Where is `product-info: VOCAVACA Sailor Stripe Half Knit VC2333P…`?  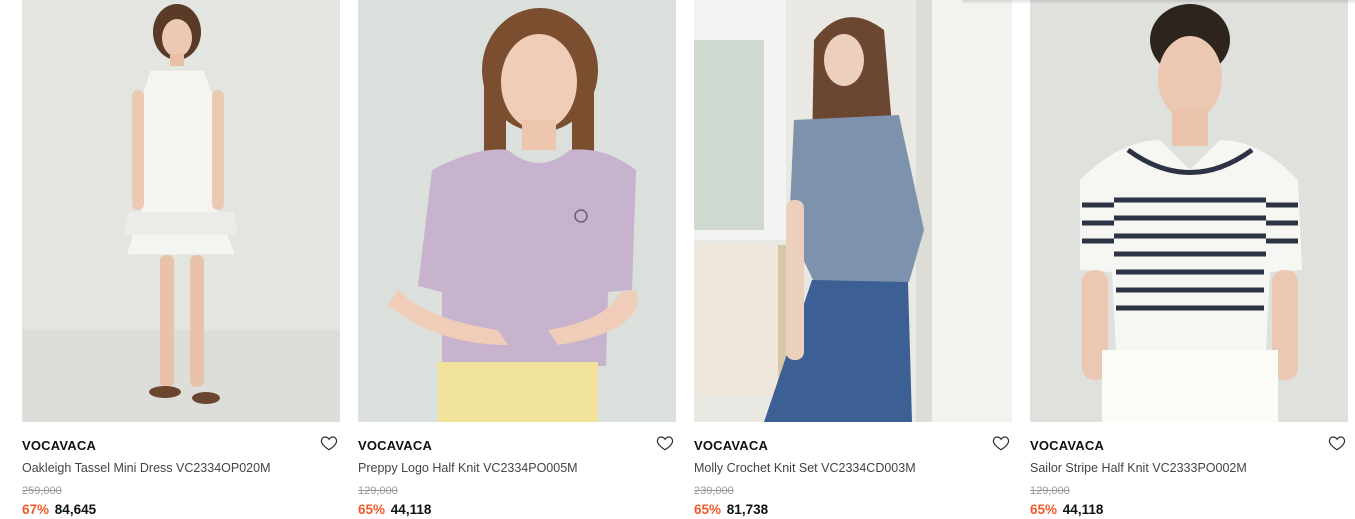
product-info: VOCAVACA Sailor Stripe Half Knit VC2333P… is located at coordinates (1189, 470).